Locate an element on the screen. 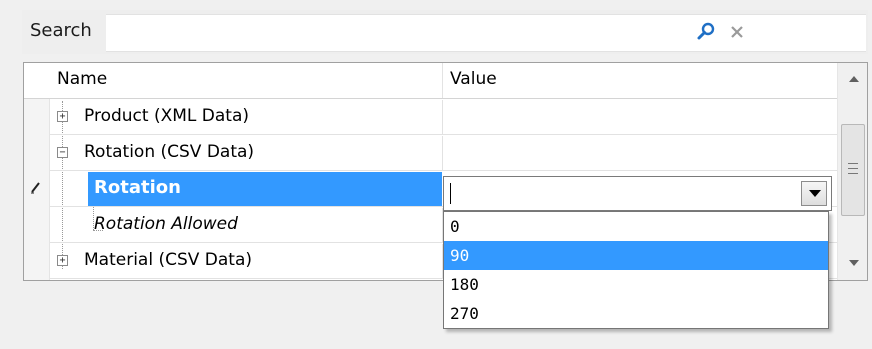 This screenshot has height=349, width=872. scroll-thumb is located at coordinates (853, 170).